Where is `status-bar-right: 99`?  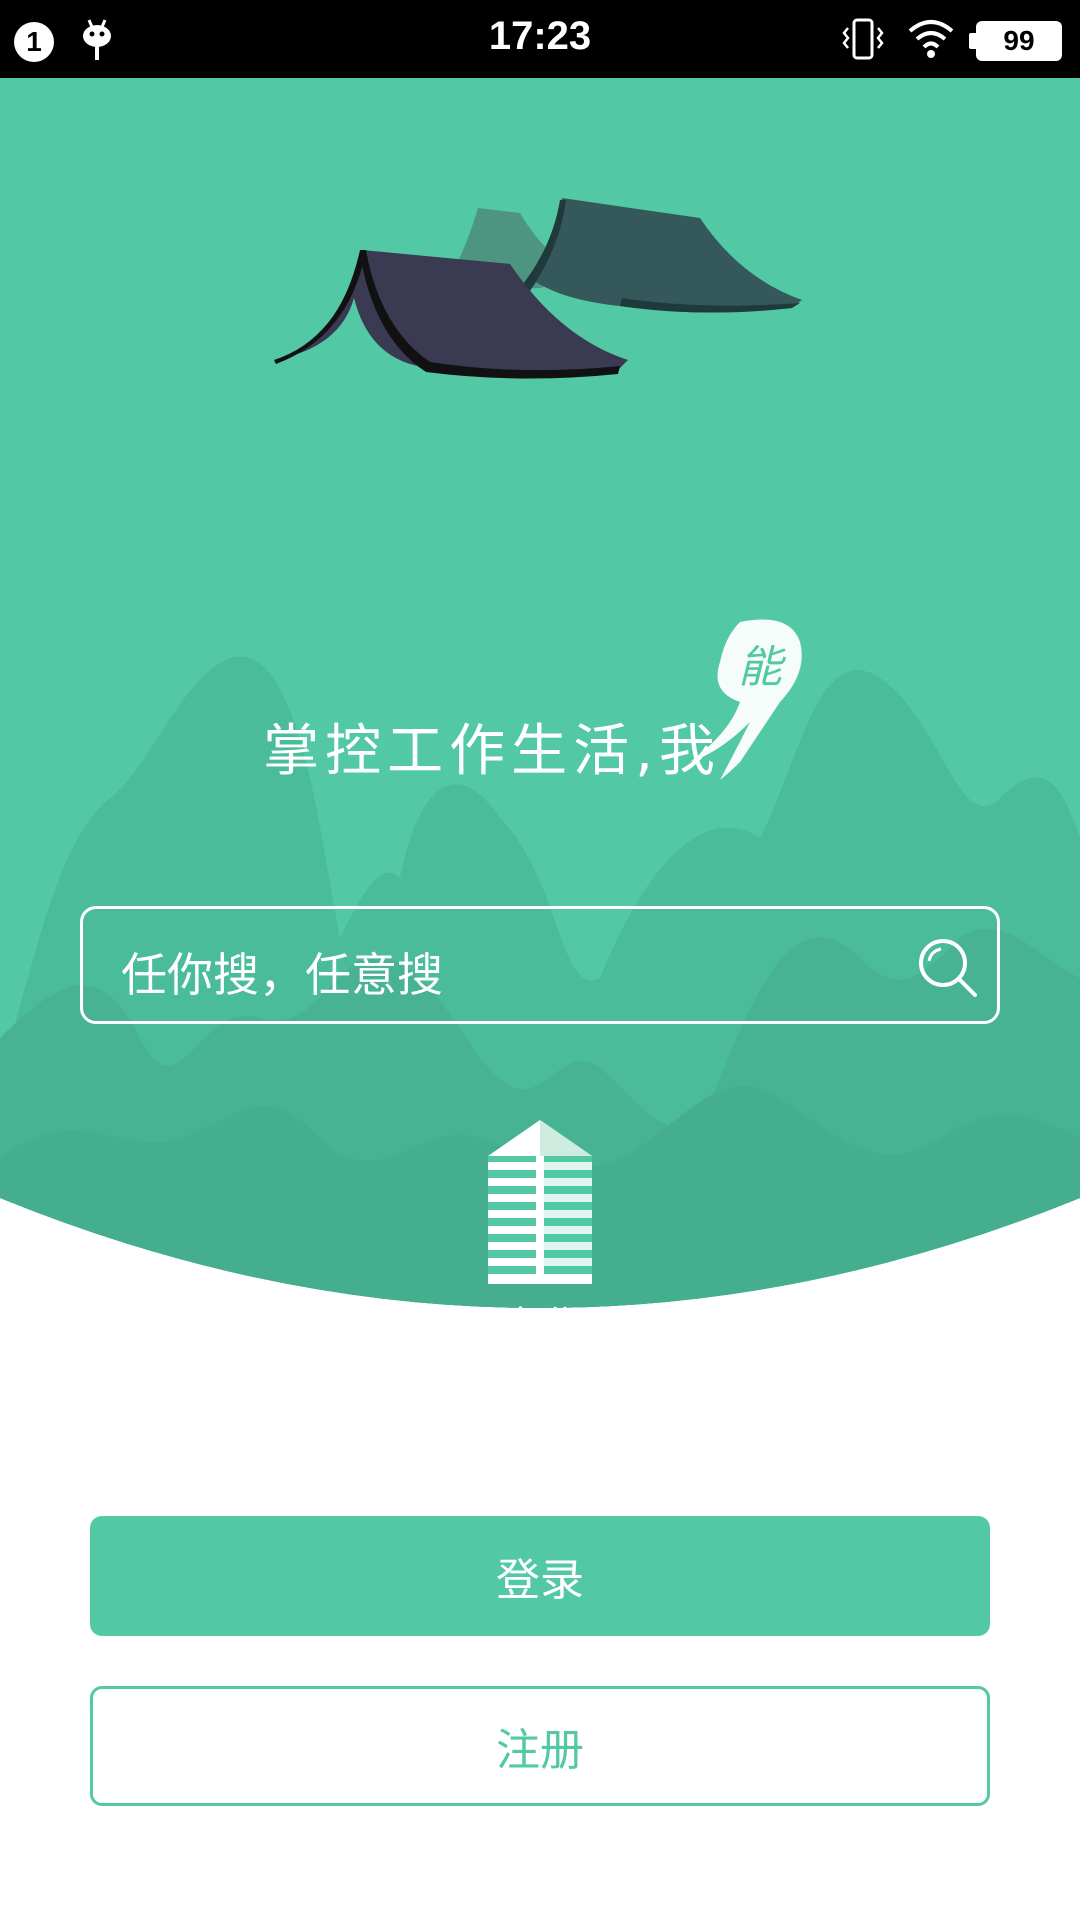
status-bar-right: 99 is located at coordinates (951, 41).